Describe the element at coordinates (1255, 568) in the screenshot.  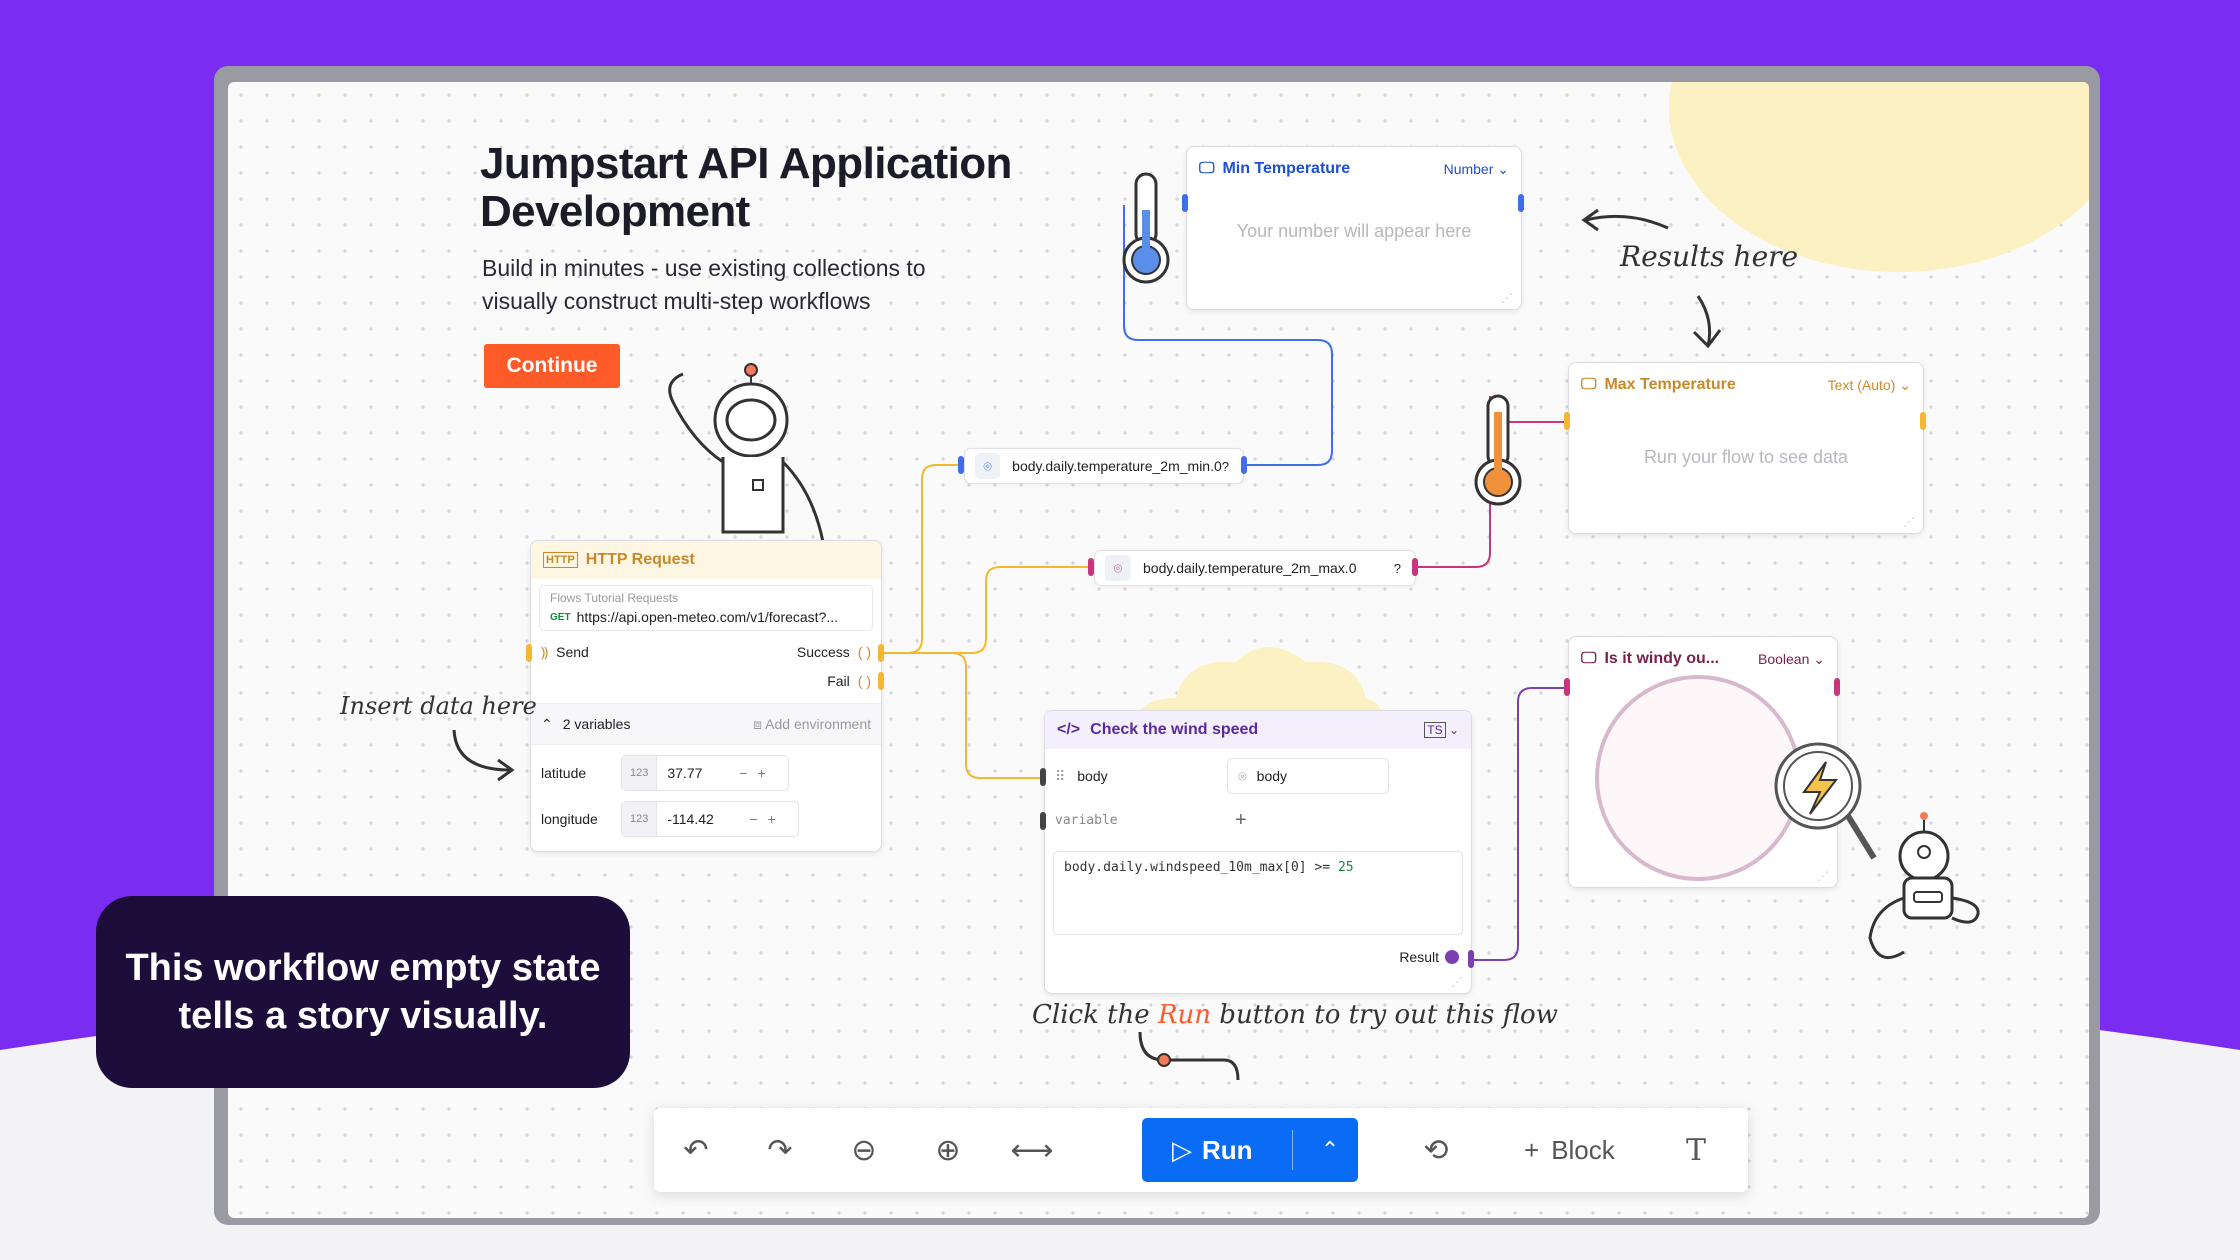
I see `selector-max: ⌾ body.daily.temperature_2m_max.0 ?` at that location.